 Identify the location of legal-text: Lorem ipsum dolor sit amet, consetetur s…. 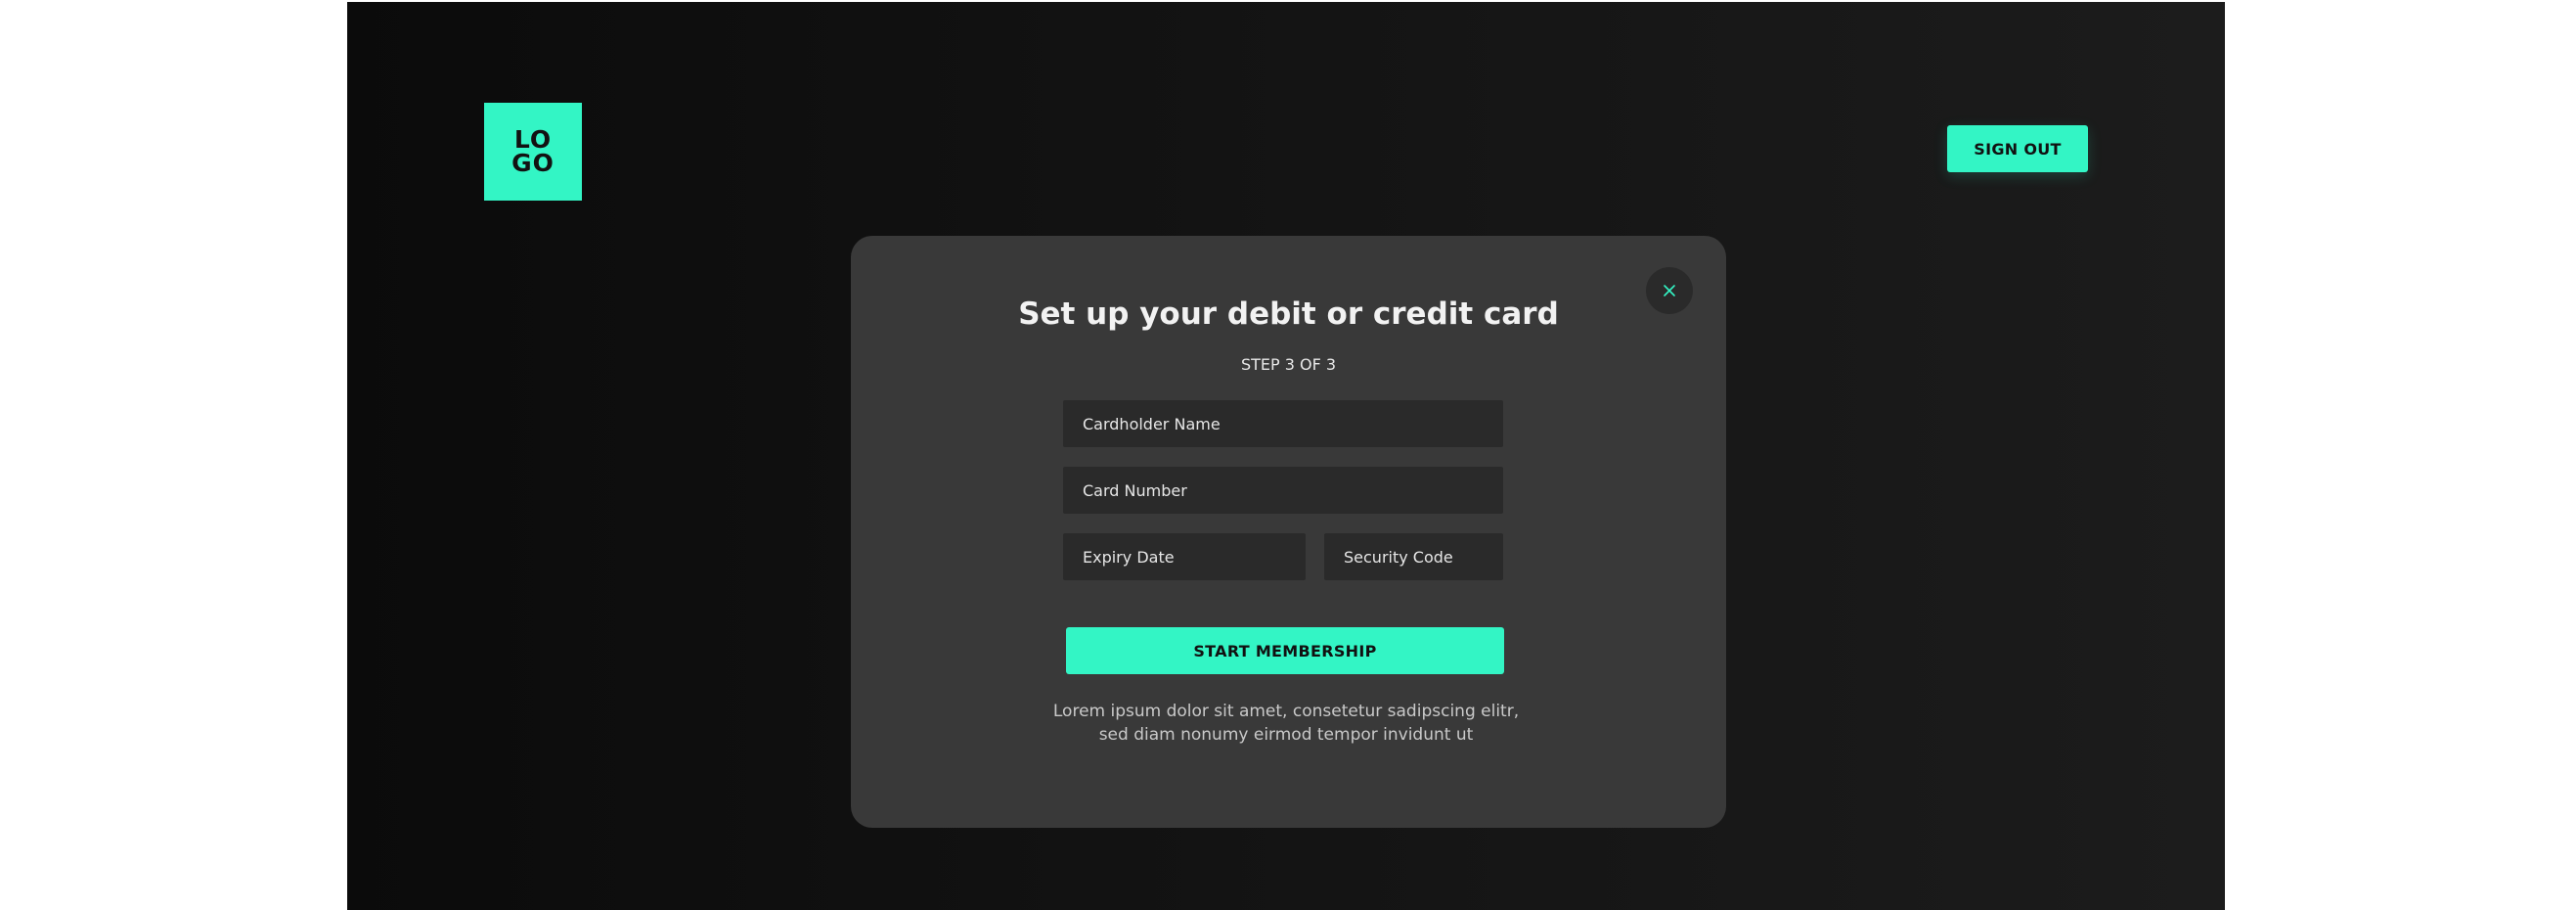
(1286, 723).